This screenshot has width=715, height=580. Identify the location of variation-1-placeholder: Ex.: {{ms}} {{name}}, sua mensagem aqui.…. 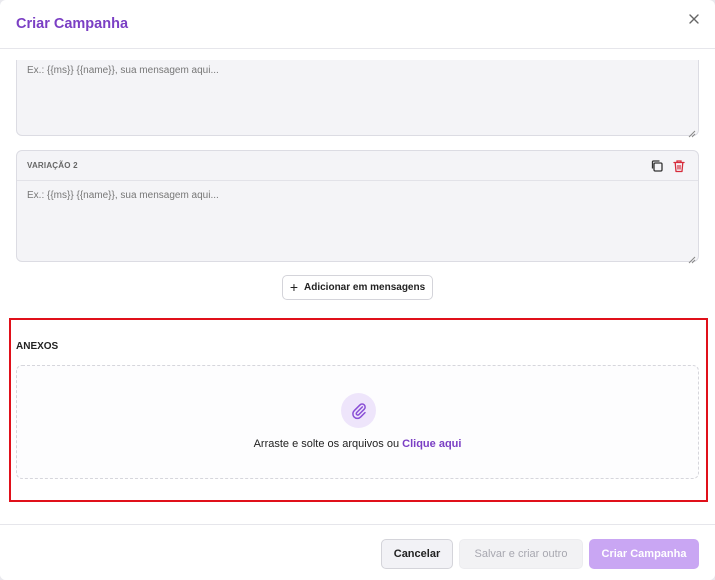
(123, 70).